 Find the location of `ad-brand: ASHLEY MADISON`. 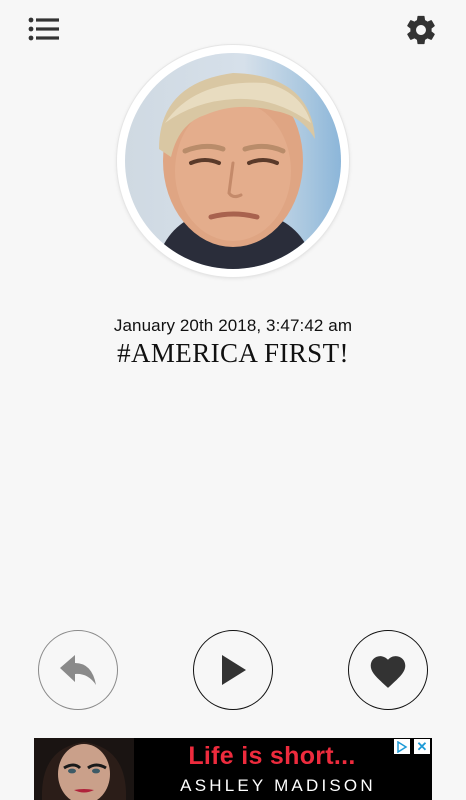

ad-brand: ASHLEY MADISON is located at coordinates (278, 785).